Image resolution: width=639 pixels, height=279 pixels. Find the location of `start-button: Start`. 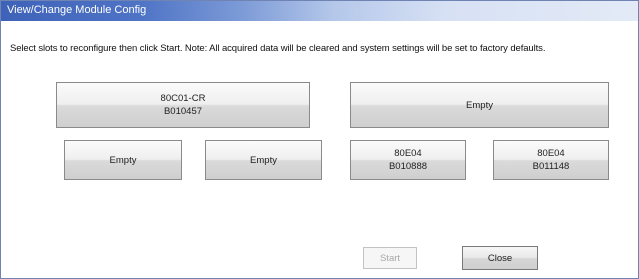

start-button: Start is located at coordinates (390, 258).